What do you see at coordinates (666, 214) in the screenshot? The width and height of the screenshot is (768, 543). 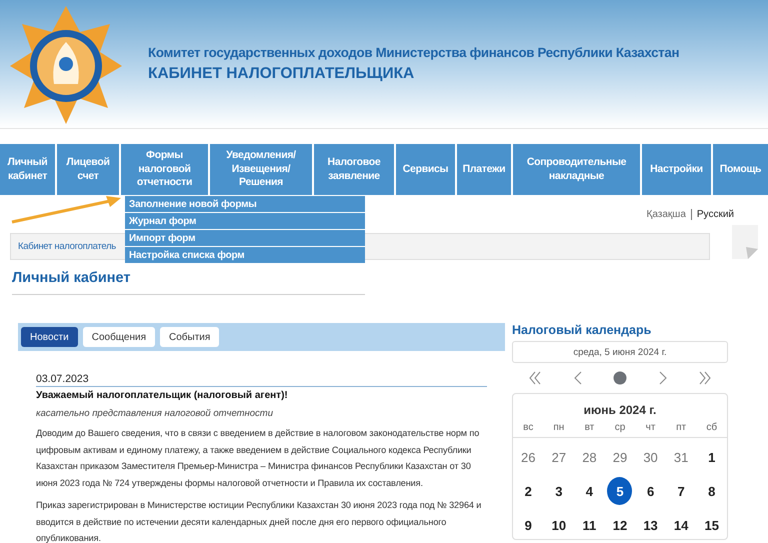 I see `language-link: Қазақша` at bounding box center [666, 214].